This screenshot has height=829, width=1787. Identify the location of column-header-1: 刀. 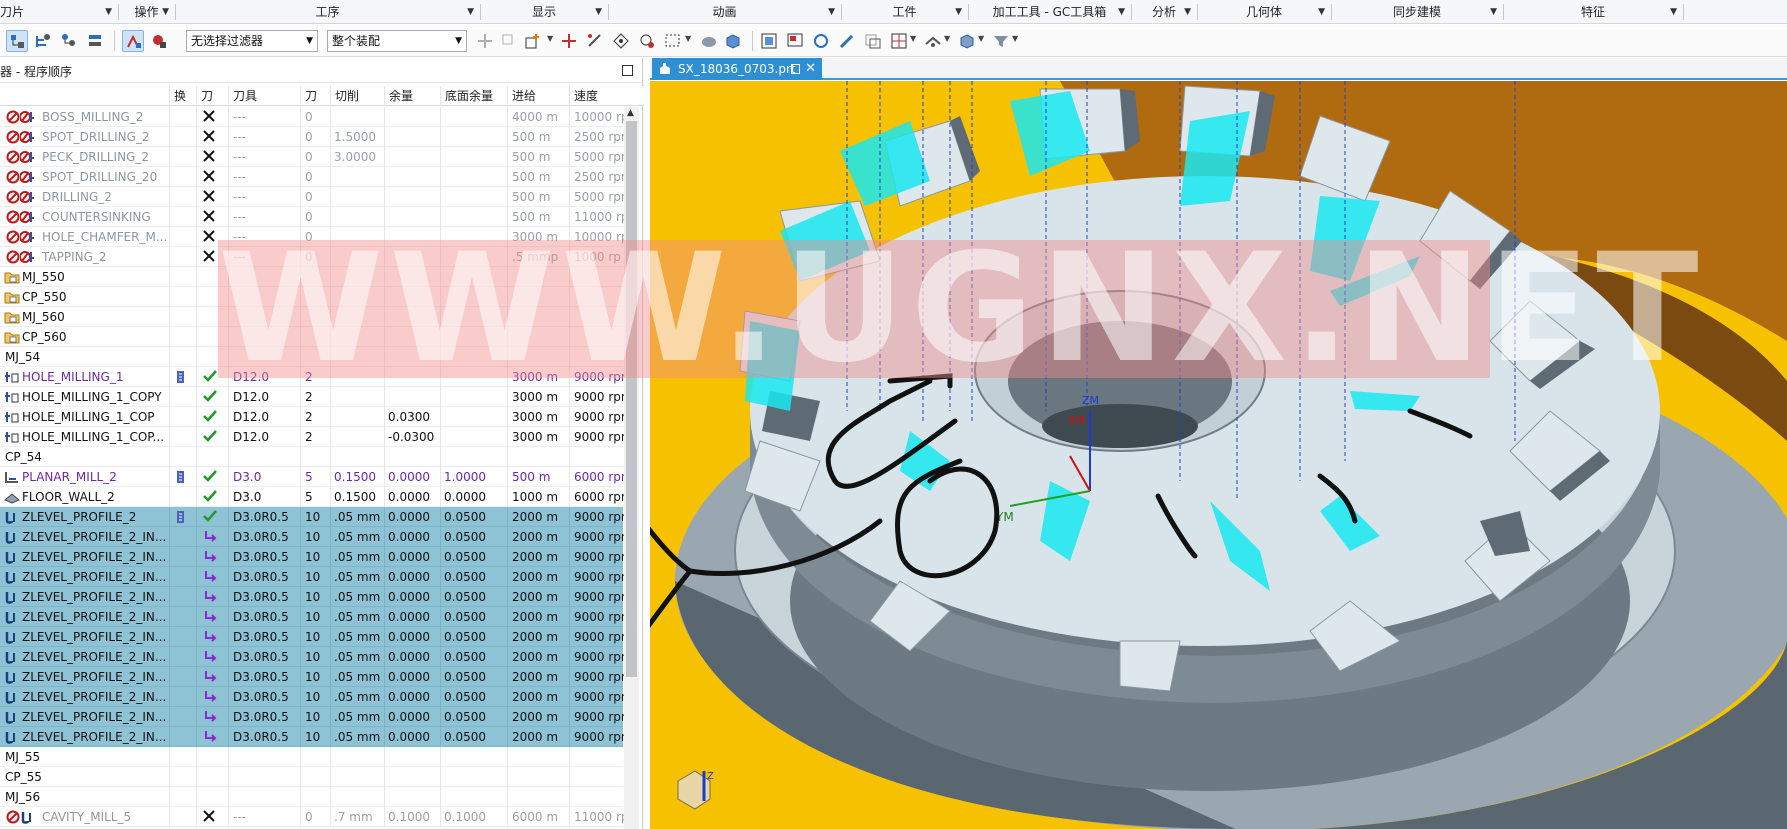
(210, 96).